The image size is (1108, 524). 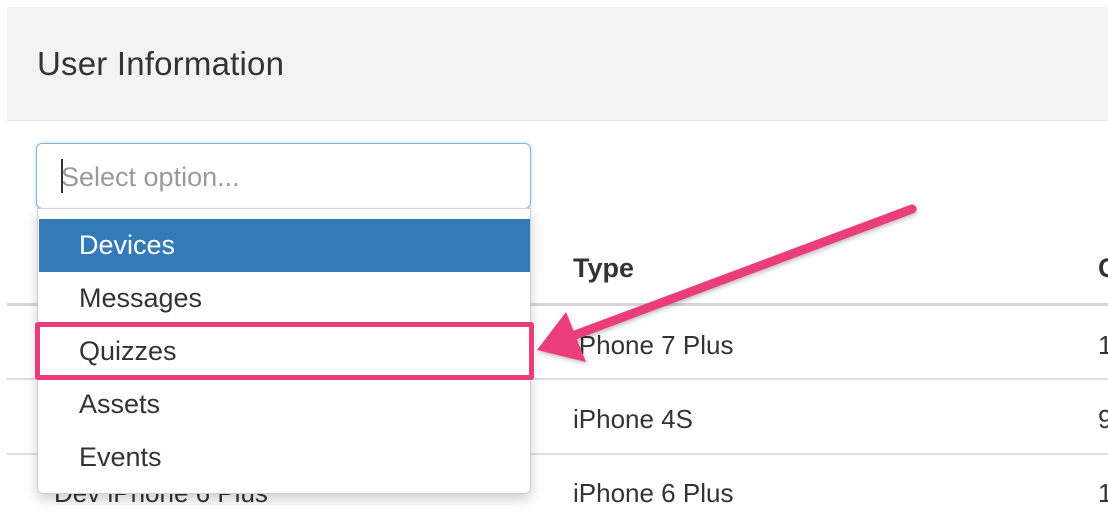 I want to click on select-option-dropdown, so click(x=283, y=176).